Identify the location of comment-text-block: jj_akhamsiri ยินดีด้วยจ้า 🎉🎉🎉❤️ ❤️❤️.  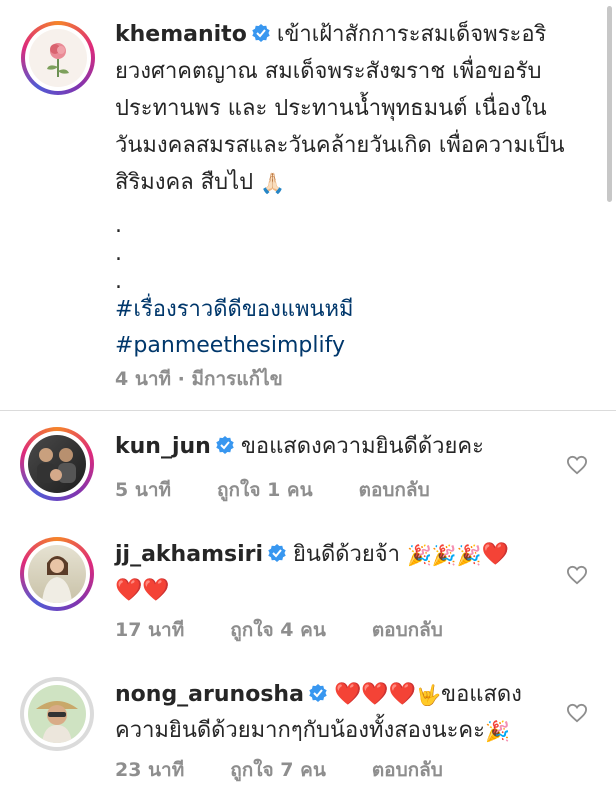
(330, 573).